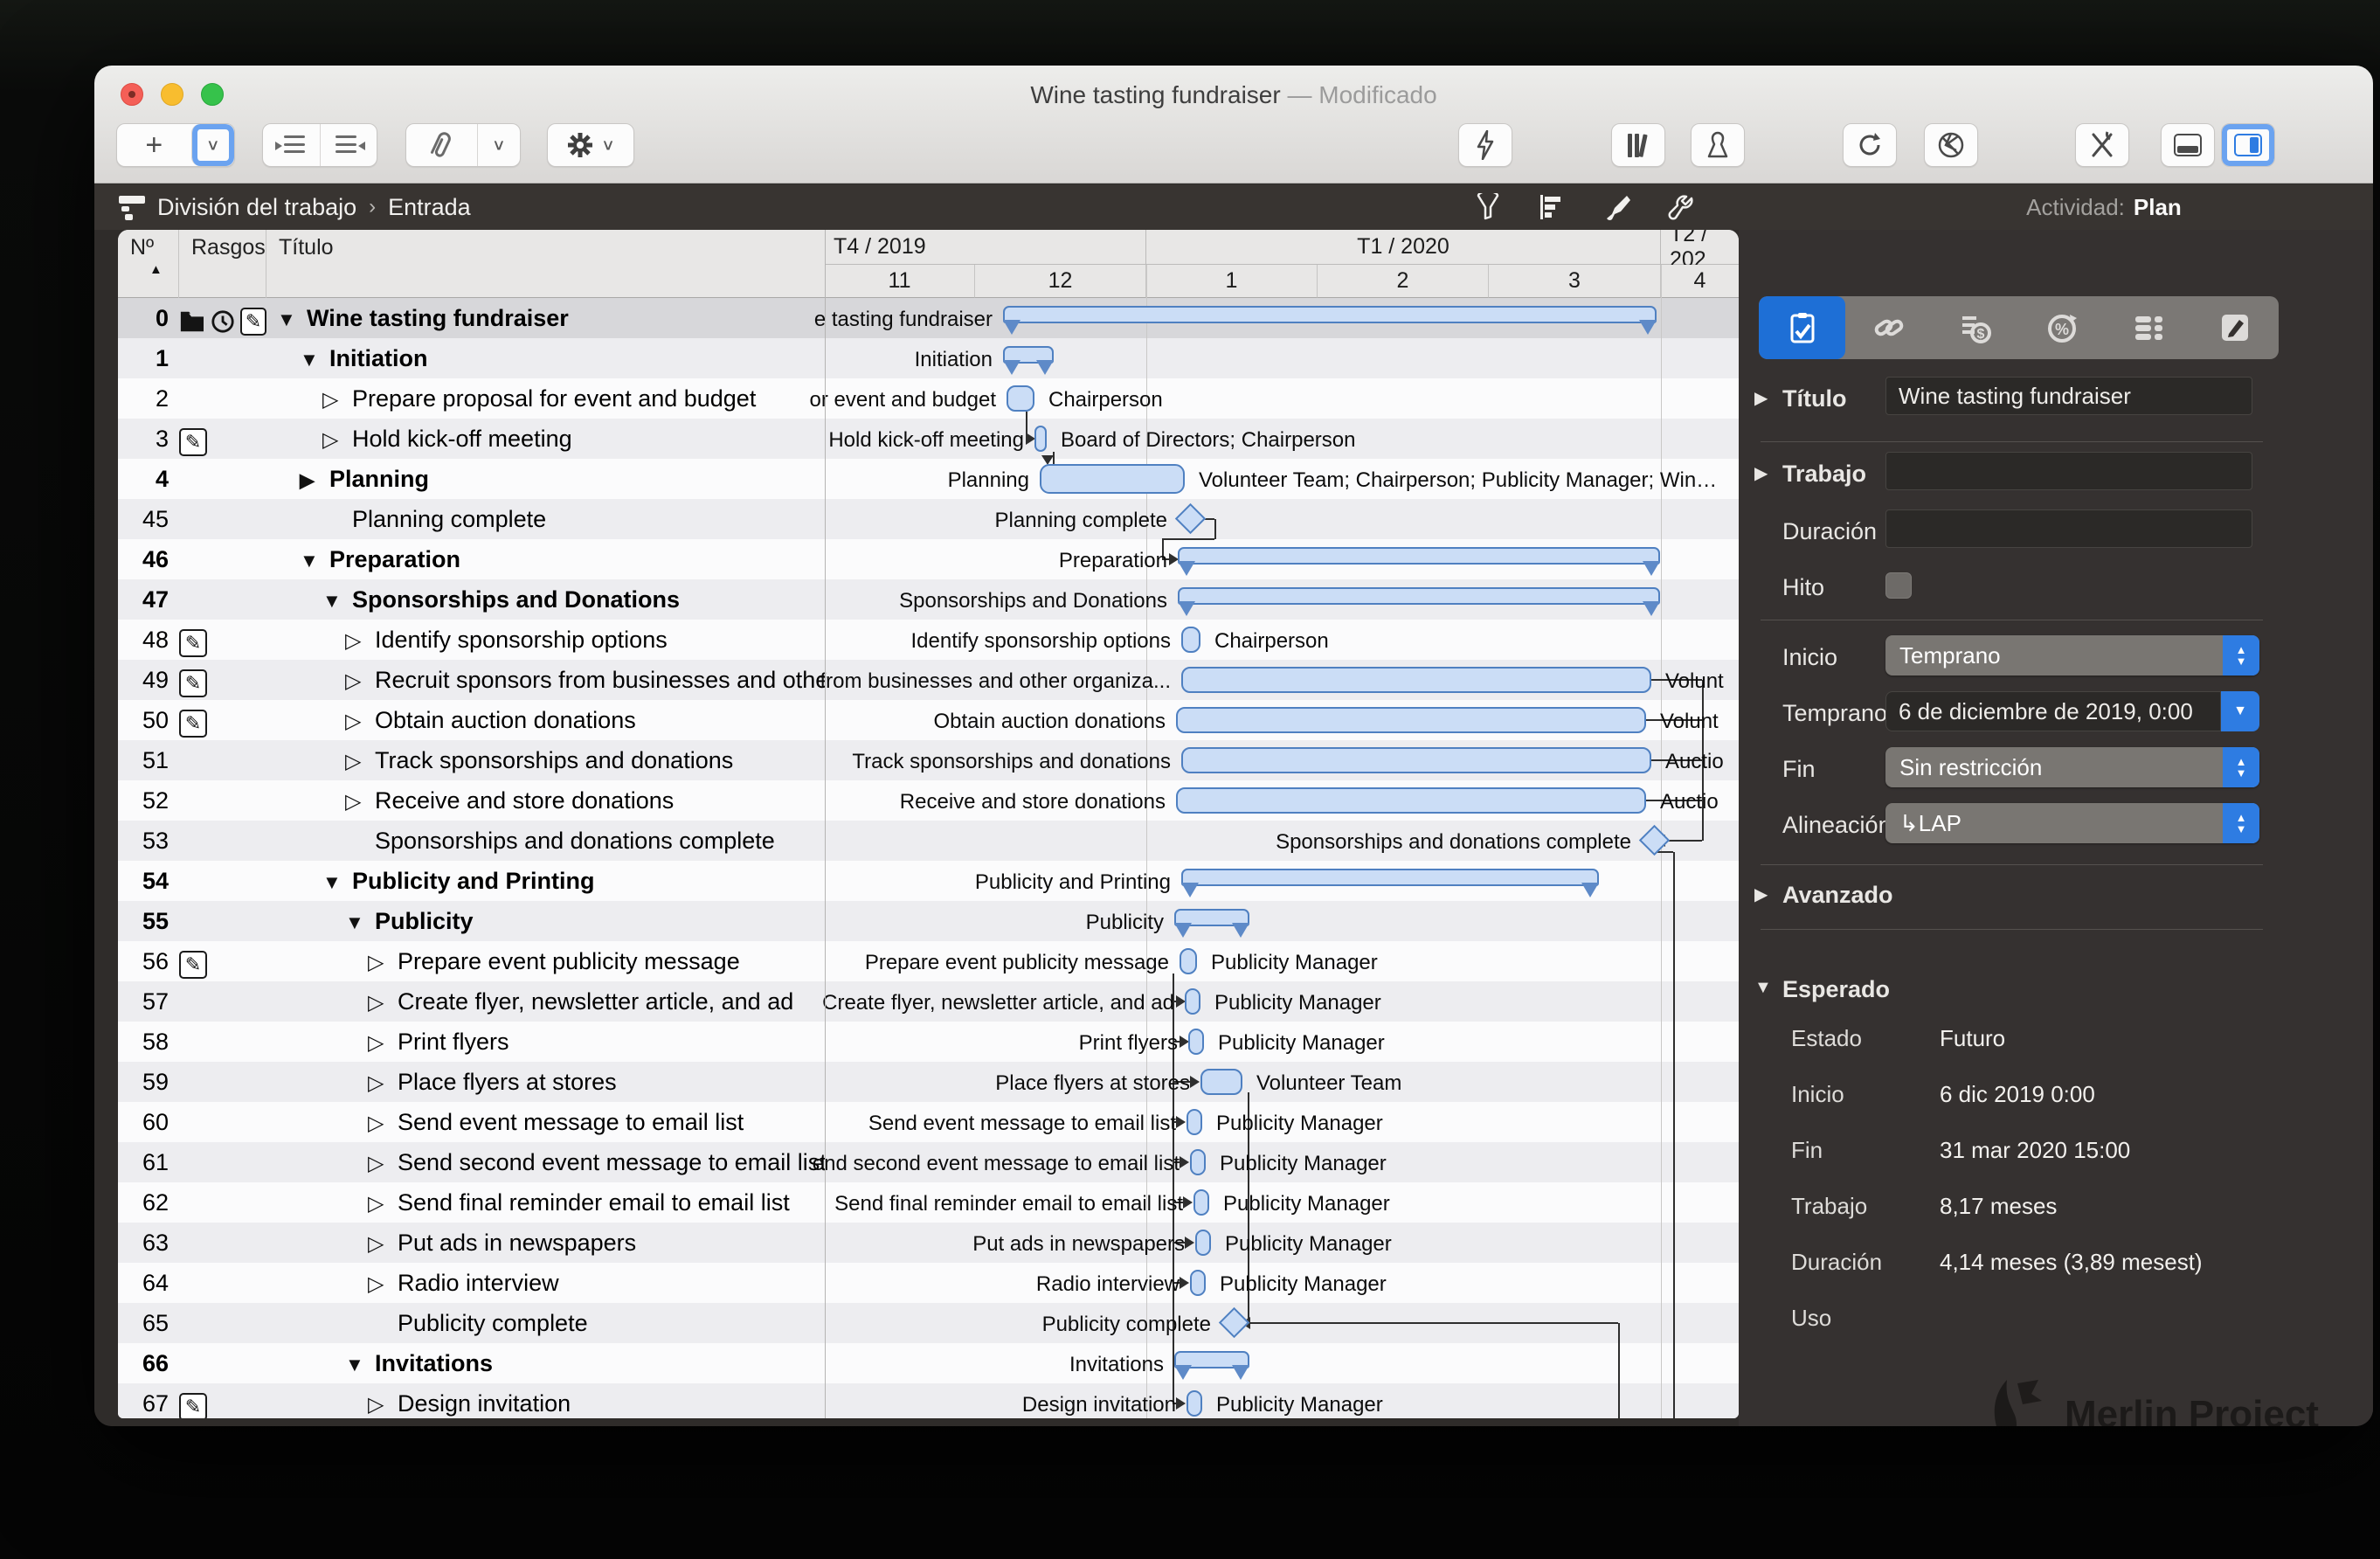 This screenshot has height=1559, width=2380. I want to click on titulo-input: Wine tasting fundraiser, so click(2068, 396).